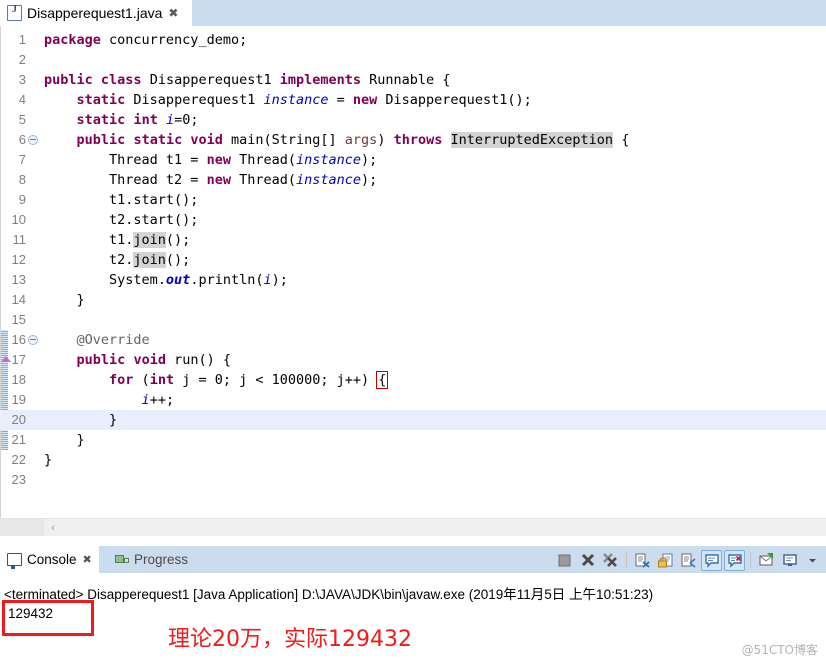 Image resolution: width=826 pixels, height=664 pixels. I want to click on code-line: 17 public void run() {, so click(413, 360).